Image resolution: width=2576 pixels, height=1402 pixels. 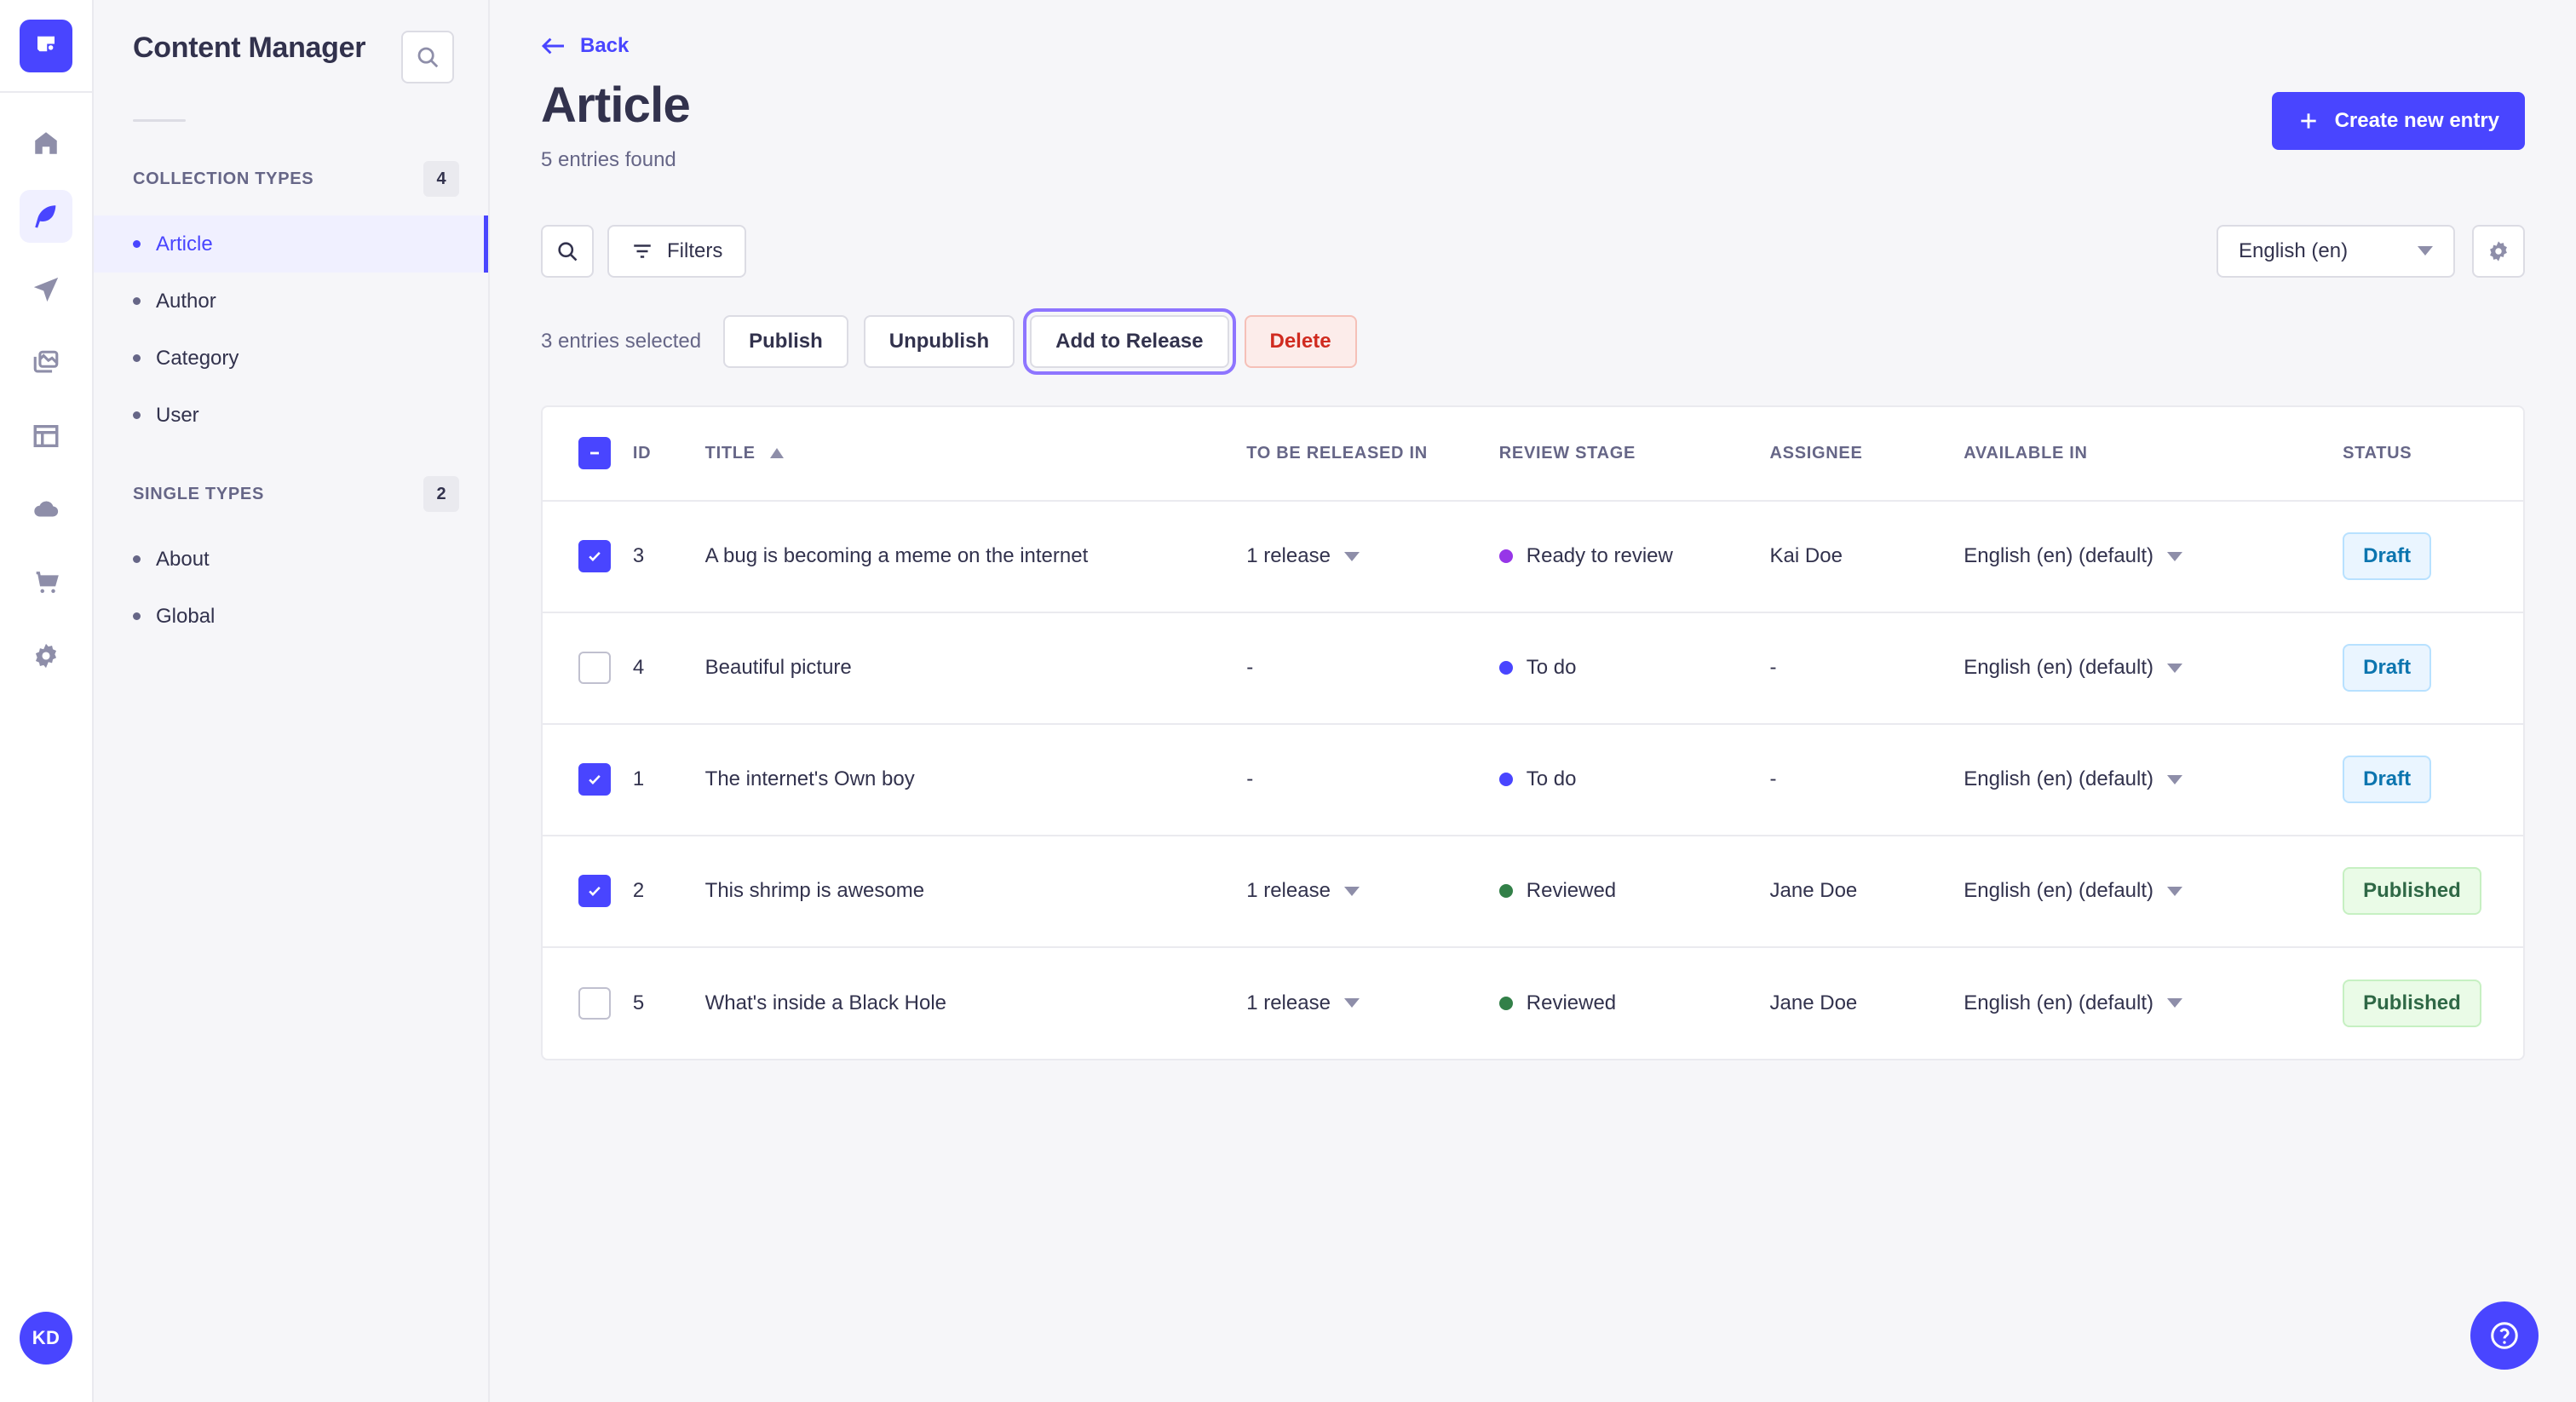 I want to click on locale-value: English (en), so click(x=2294, y=250).